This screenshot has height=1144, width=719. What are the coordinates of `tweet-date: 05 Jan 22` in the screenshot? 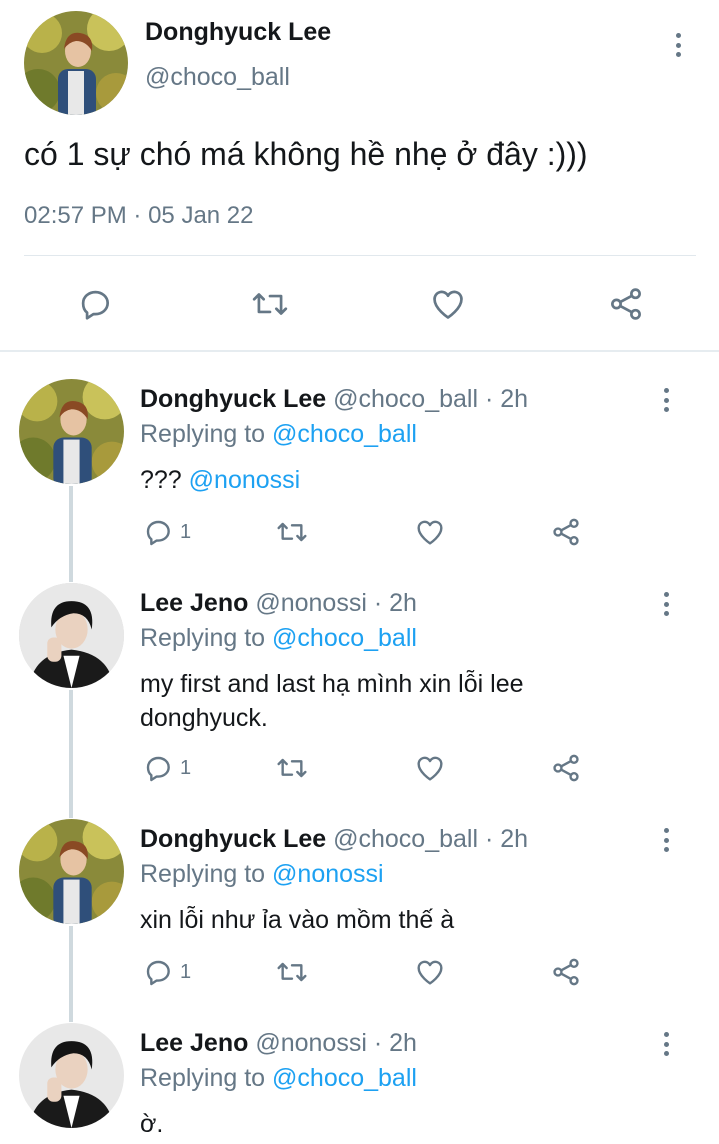 It's located at (201, 215).